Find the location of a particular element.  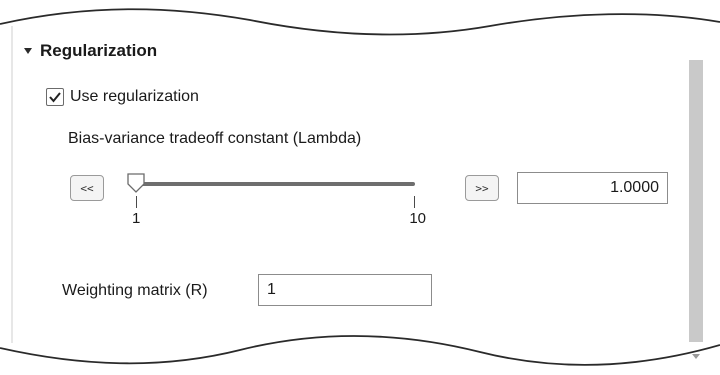

lambda-label: Bias-variance tradeoff constant (Lambda) is located at coordinates (215, 138).